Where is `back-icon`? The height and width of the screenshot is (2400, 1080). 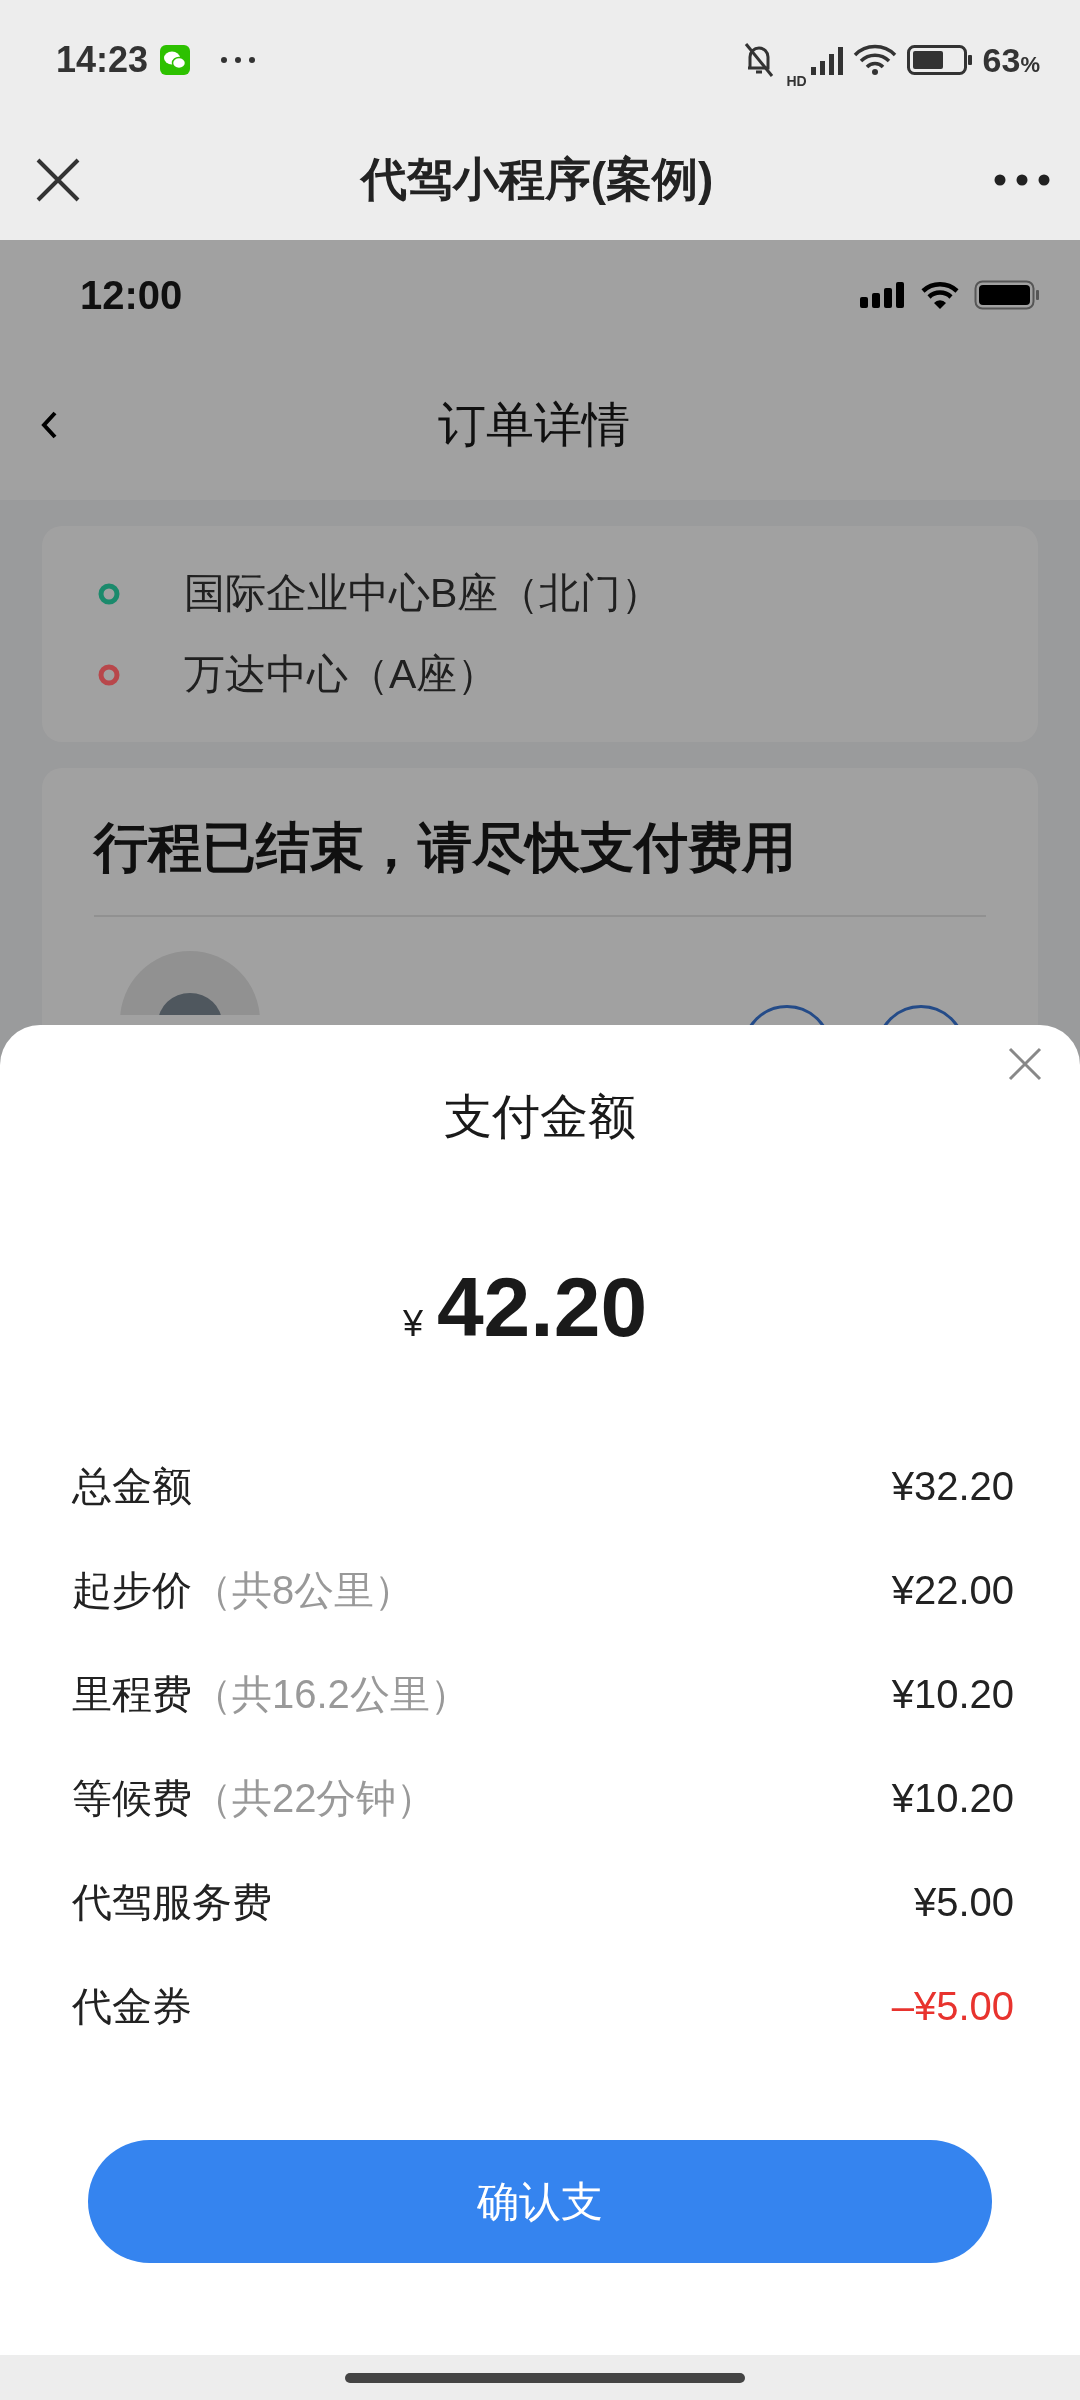
back-icon is located at coordinates (49, 425).